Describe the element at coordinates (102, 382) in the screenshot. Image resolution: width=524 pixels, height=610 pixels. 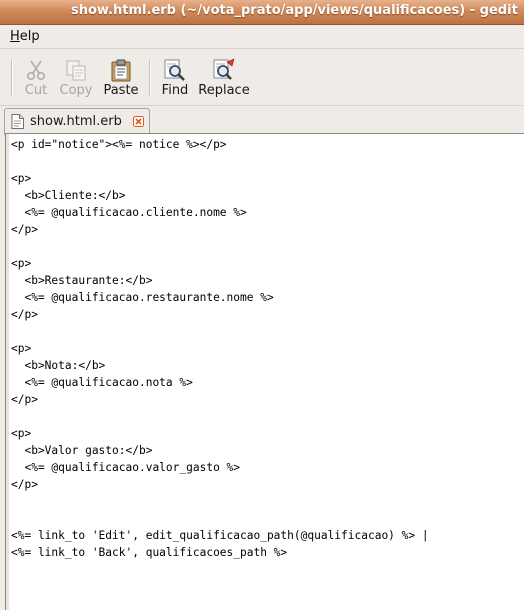
I see `code-line: <%= @qualificacao.nota %>` at that location.